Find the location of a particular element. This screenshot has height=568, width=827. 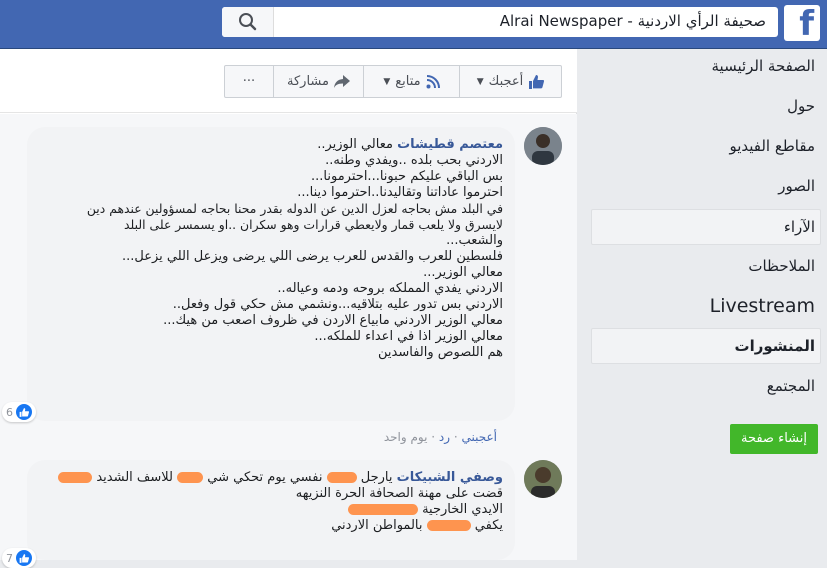

comment-meta: أعجبني · رد · يوم واحد is located at coordinates (440, 437).